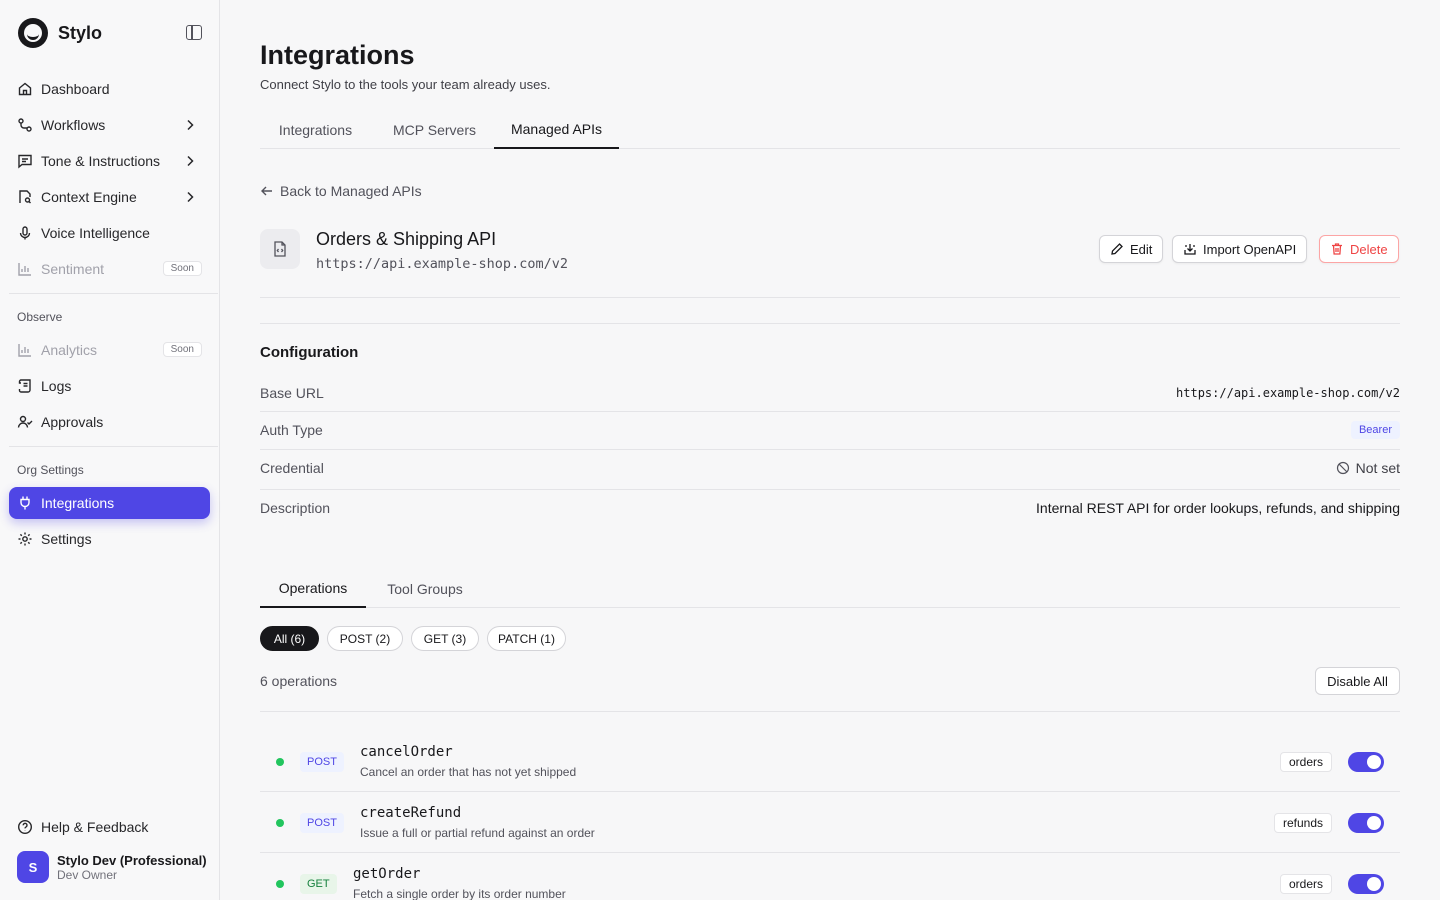  What do you see at coordinates (468, 772) in the screenshot?
I see `operation-description: Cancel an order that has not yet shipped` at bounding box center [468, 772].